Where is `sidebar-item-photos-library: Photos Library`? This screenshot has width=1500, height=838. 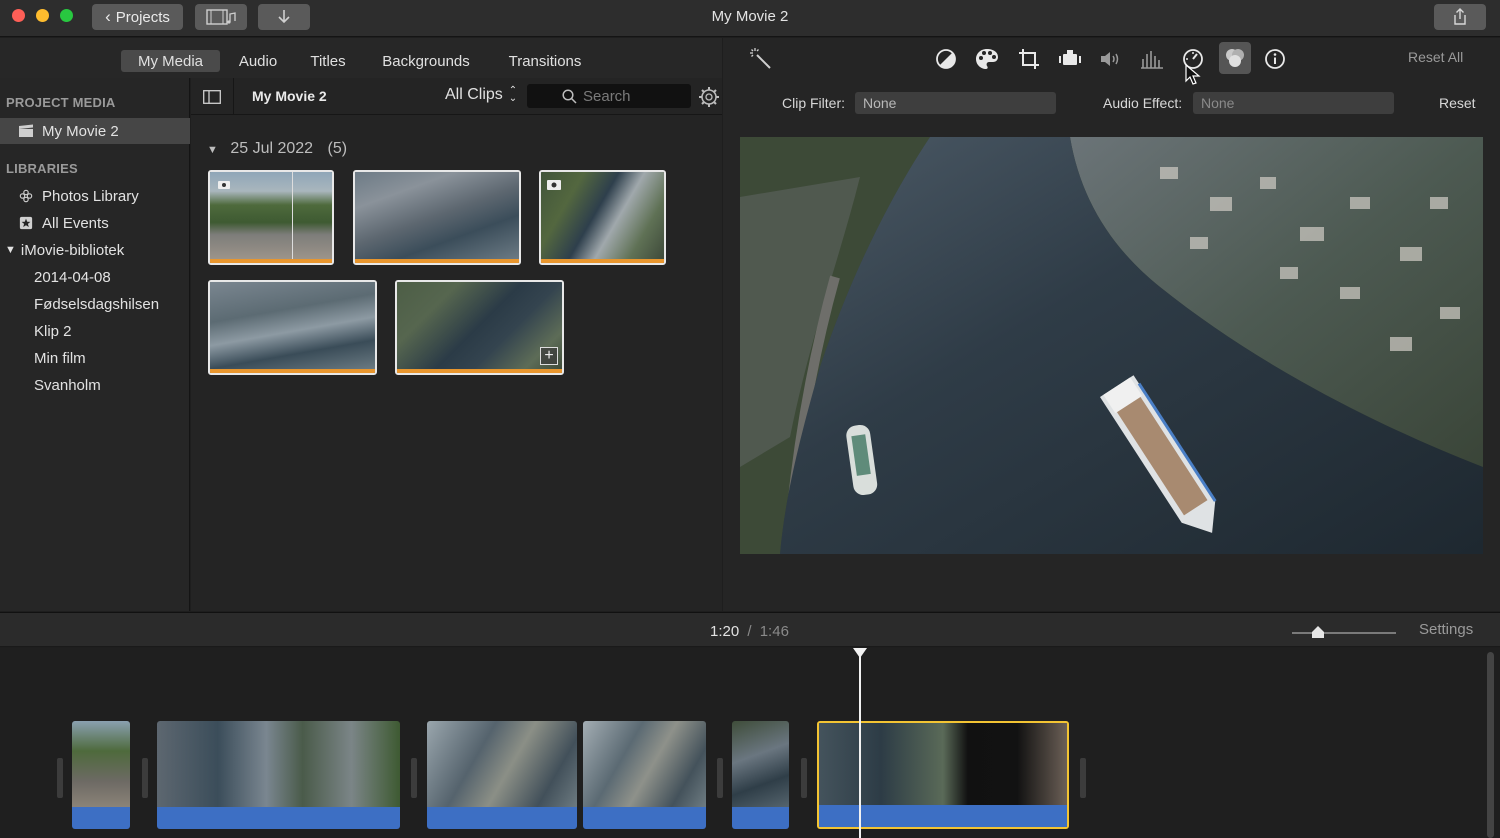
sidebar-item-photos-library: Photos Library is located at coordinates (95, 196).